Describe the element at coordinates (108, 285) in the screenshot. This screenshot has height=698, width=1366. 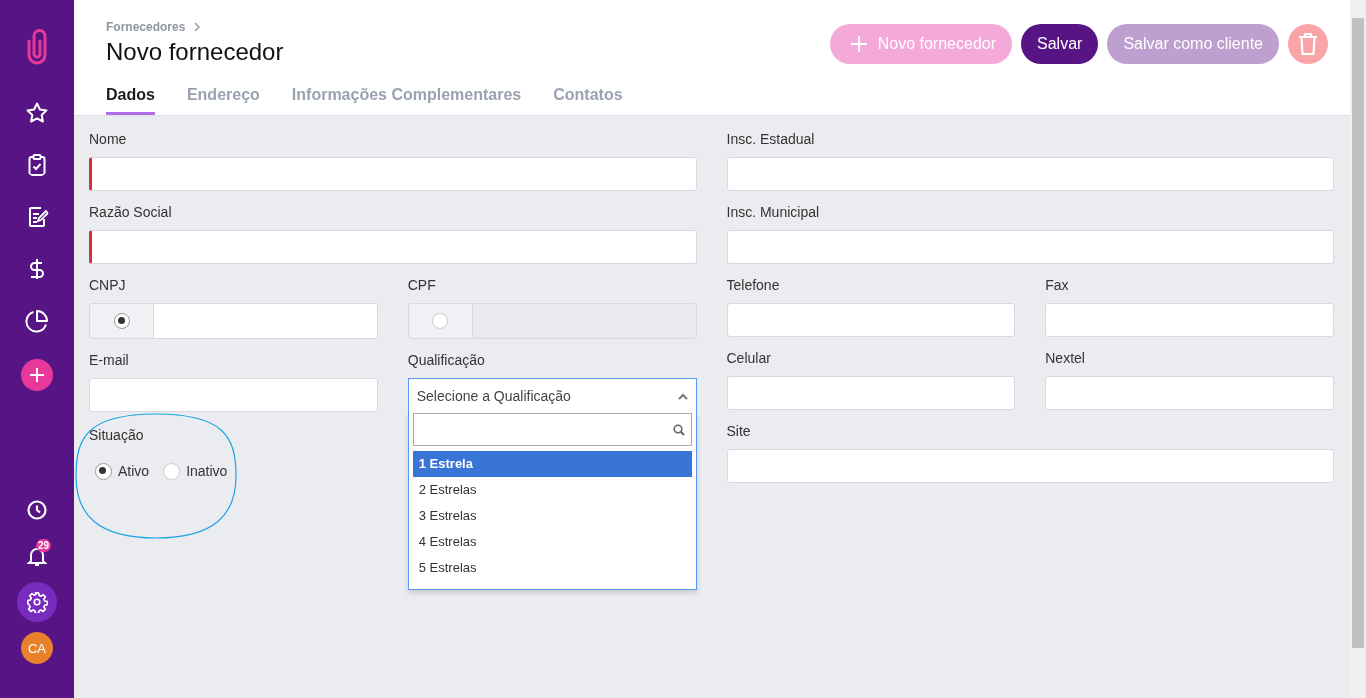
I see `field-label: CNPJ` at that location.